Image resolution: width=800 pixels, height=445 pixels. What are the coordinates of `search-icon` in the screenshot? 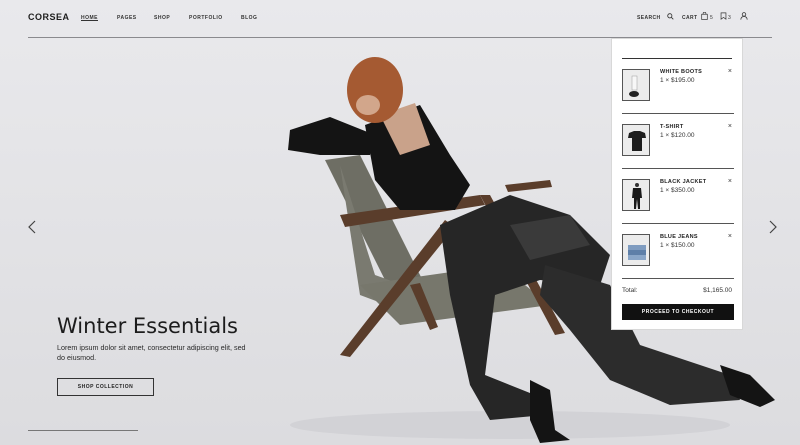 It's located at (670, 16).